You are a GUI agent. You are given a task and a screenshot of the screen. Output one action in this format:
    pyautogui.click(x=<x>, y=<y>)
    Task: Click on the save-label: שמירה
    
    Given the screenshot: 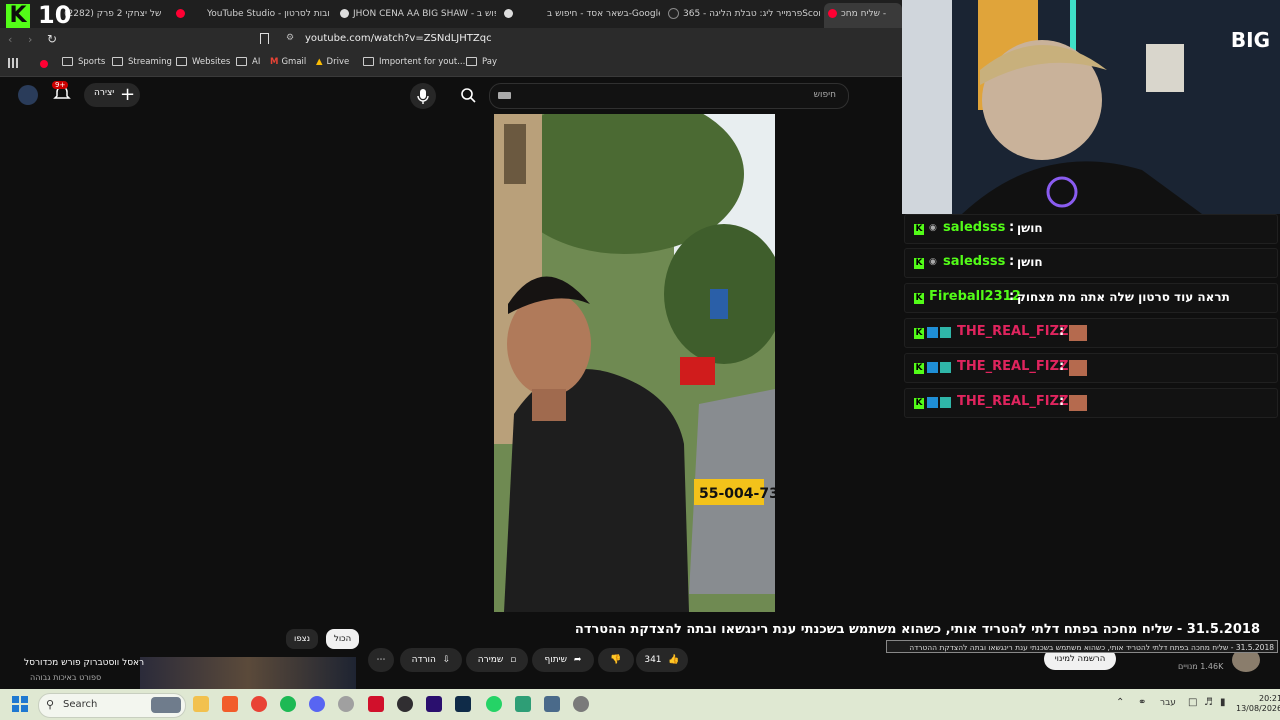 What is the action you would take?
    pyautogui.click(x=490, y=660)
    